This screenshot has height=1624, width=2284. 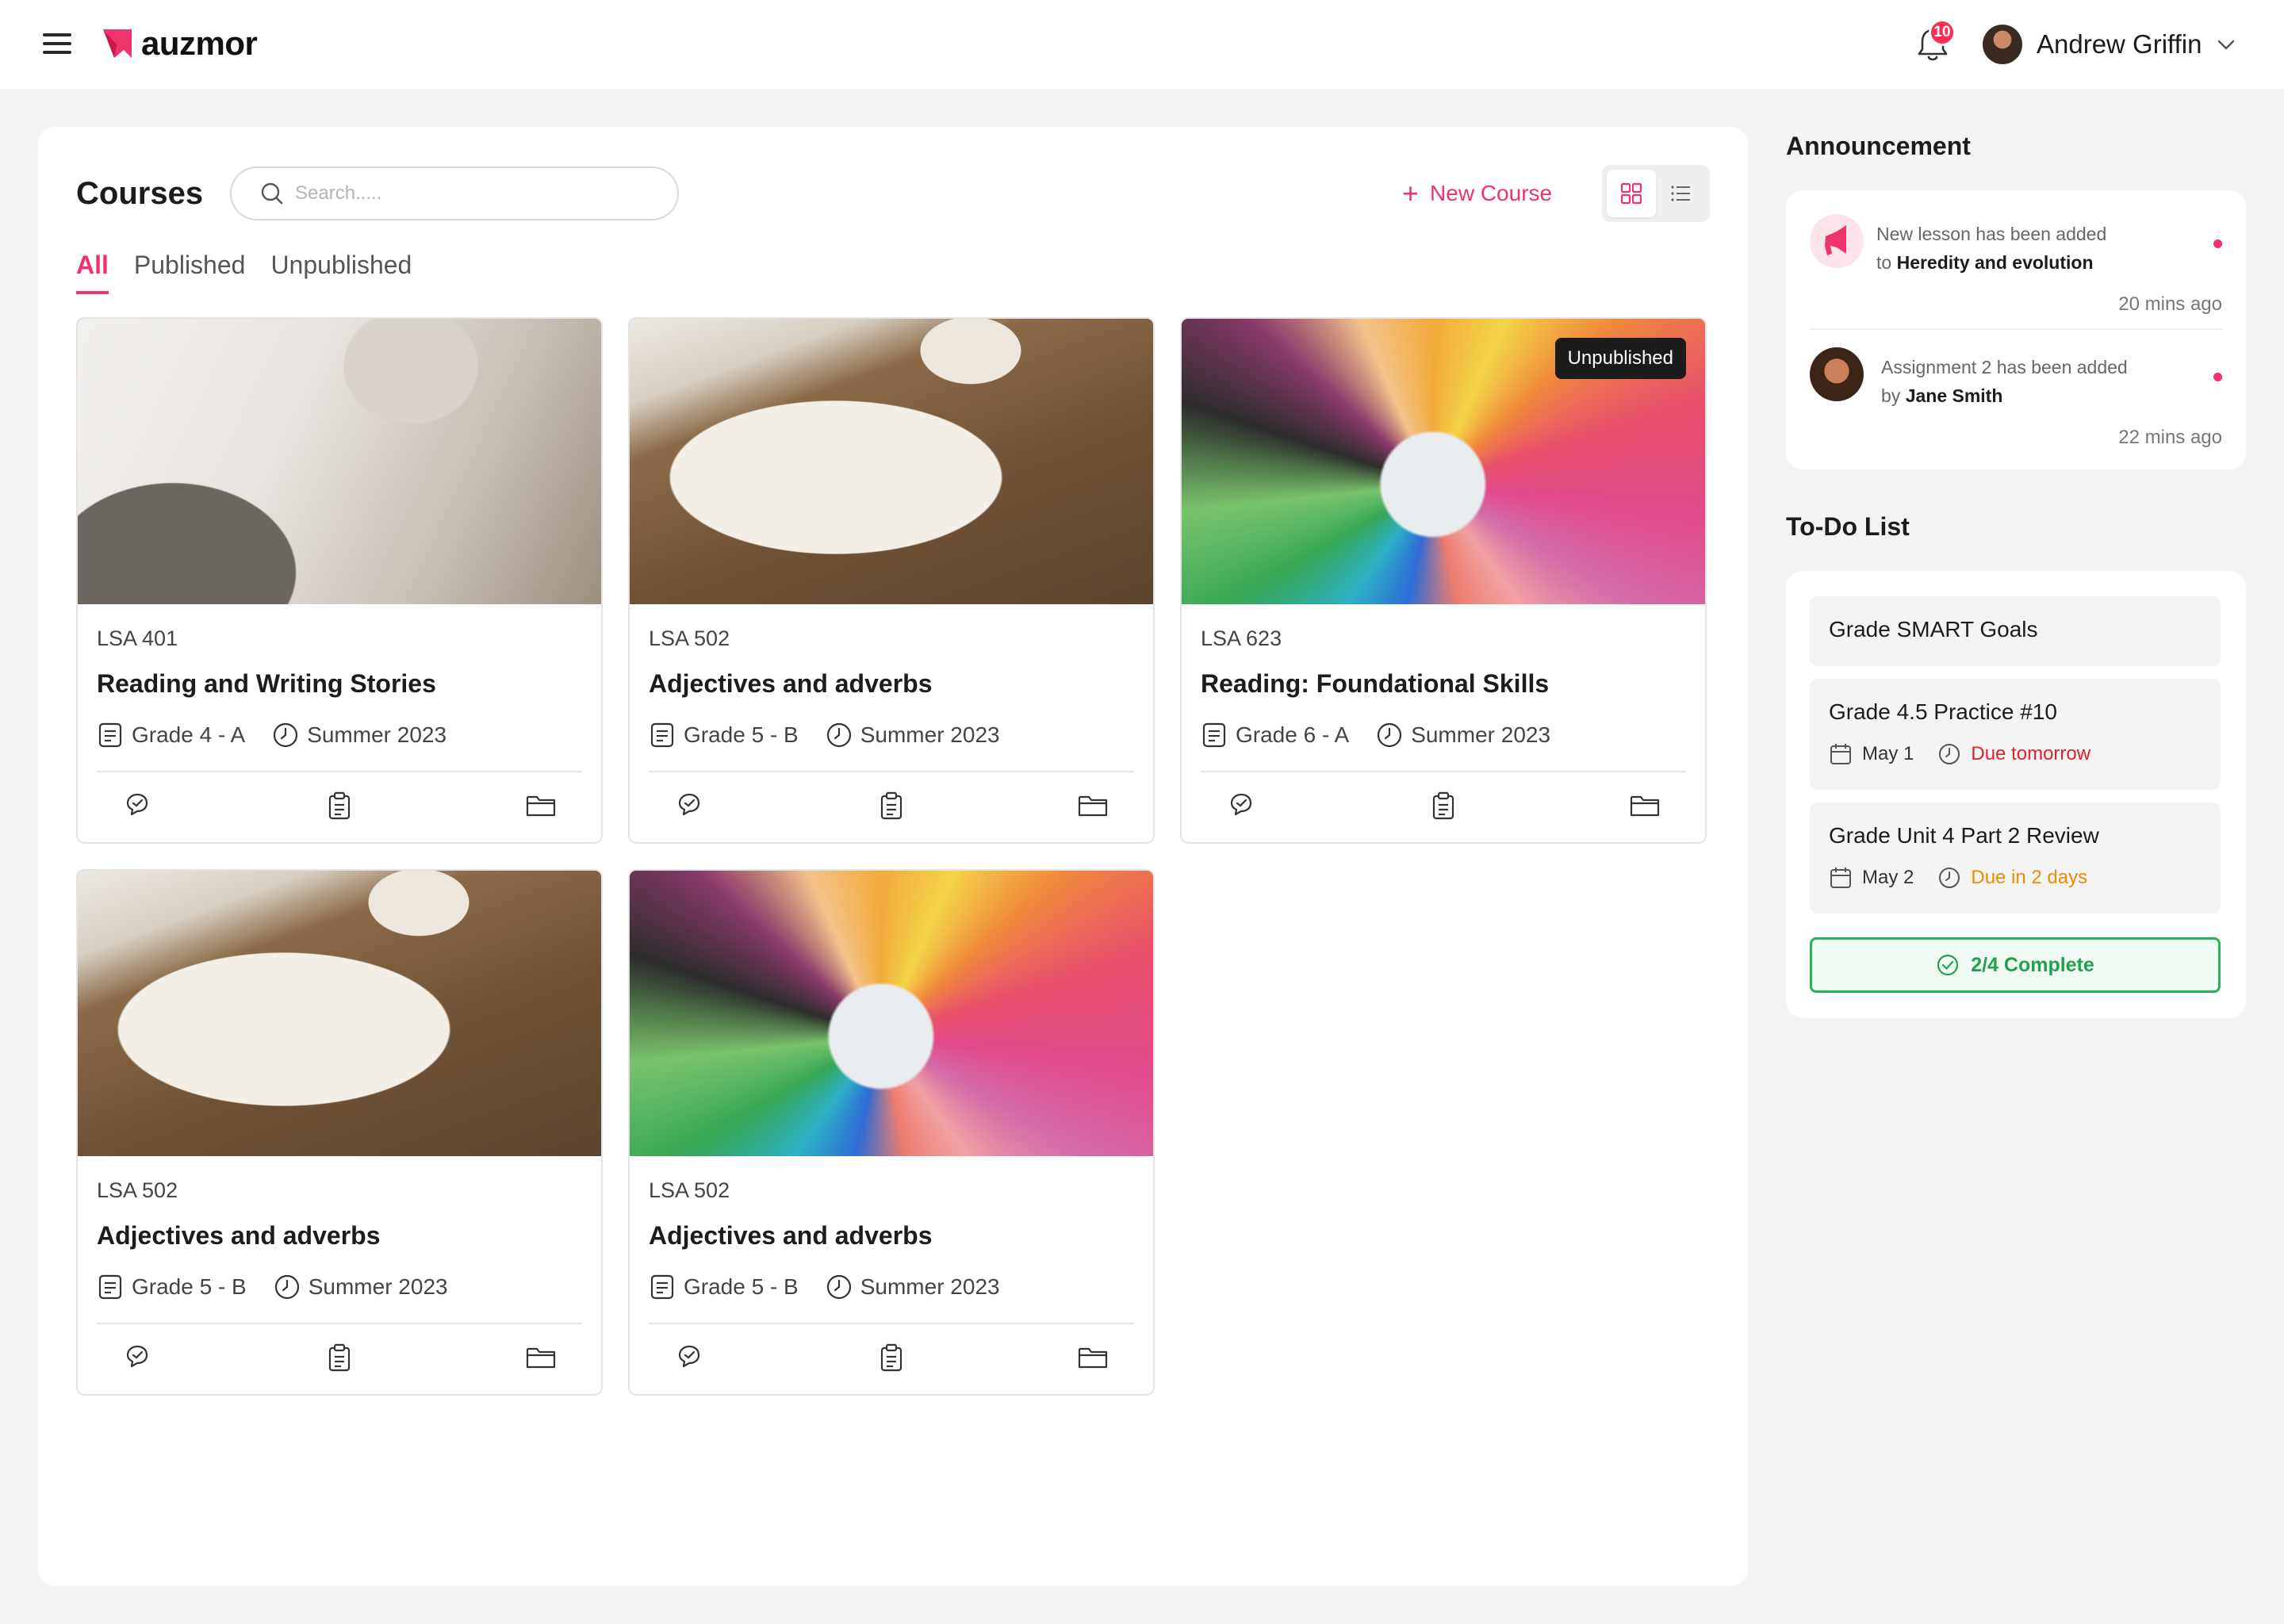 I want to click on course-image-open-book, so click(x=339, y=1013).